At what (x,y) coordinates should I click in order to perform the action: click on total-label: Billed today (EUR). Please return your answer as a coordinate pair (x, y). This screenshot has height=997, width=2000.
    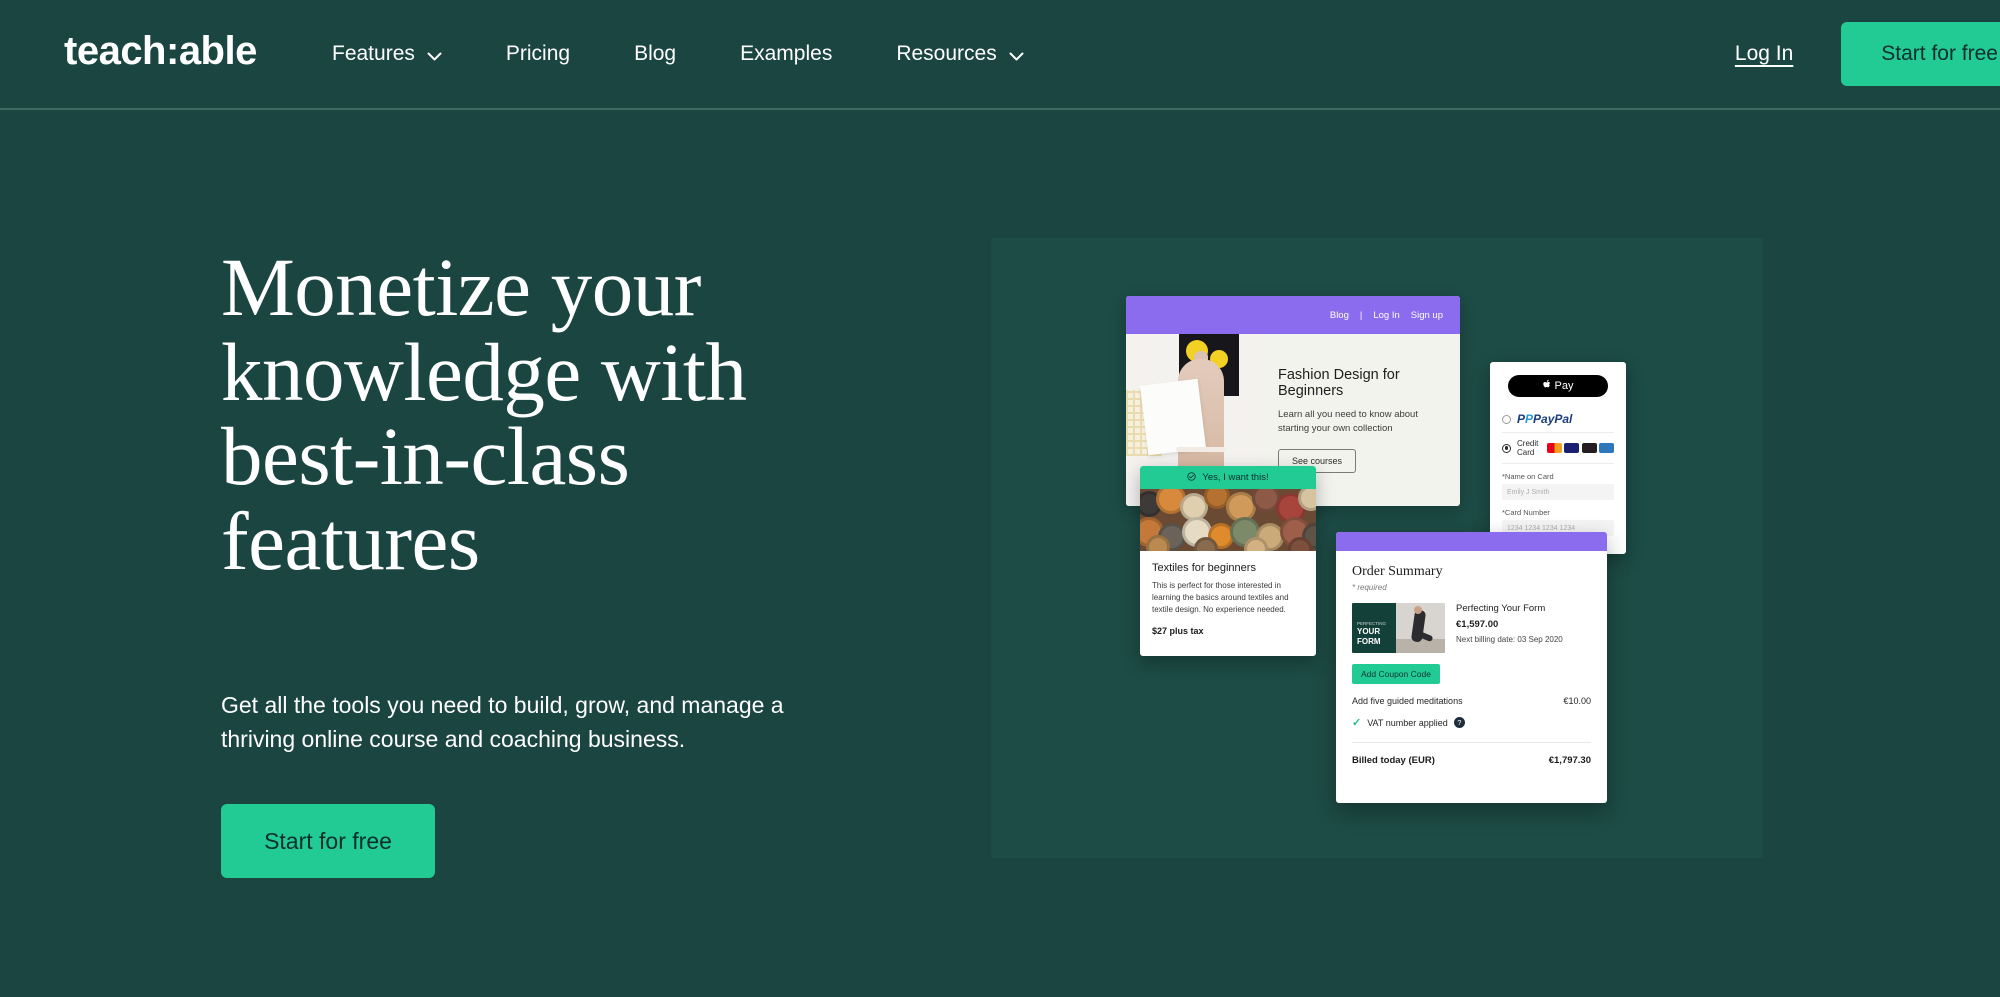
    Looking at the image, I should click on (1393, 760).